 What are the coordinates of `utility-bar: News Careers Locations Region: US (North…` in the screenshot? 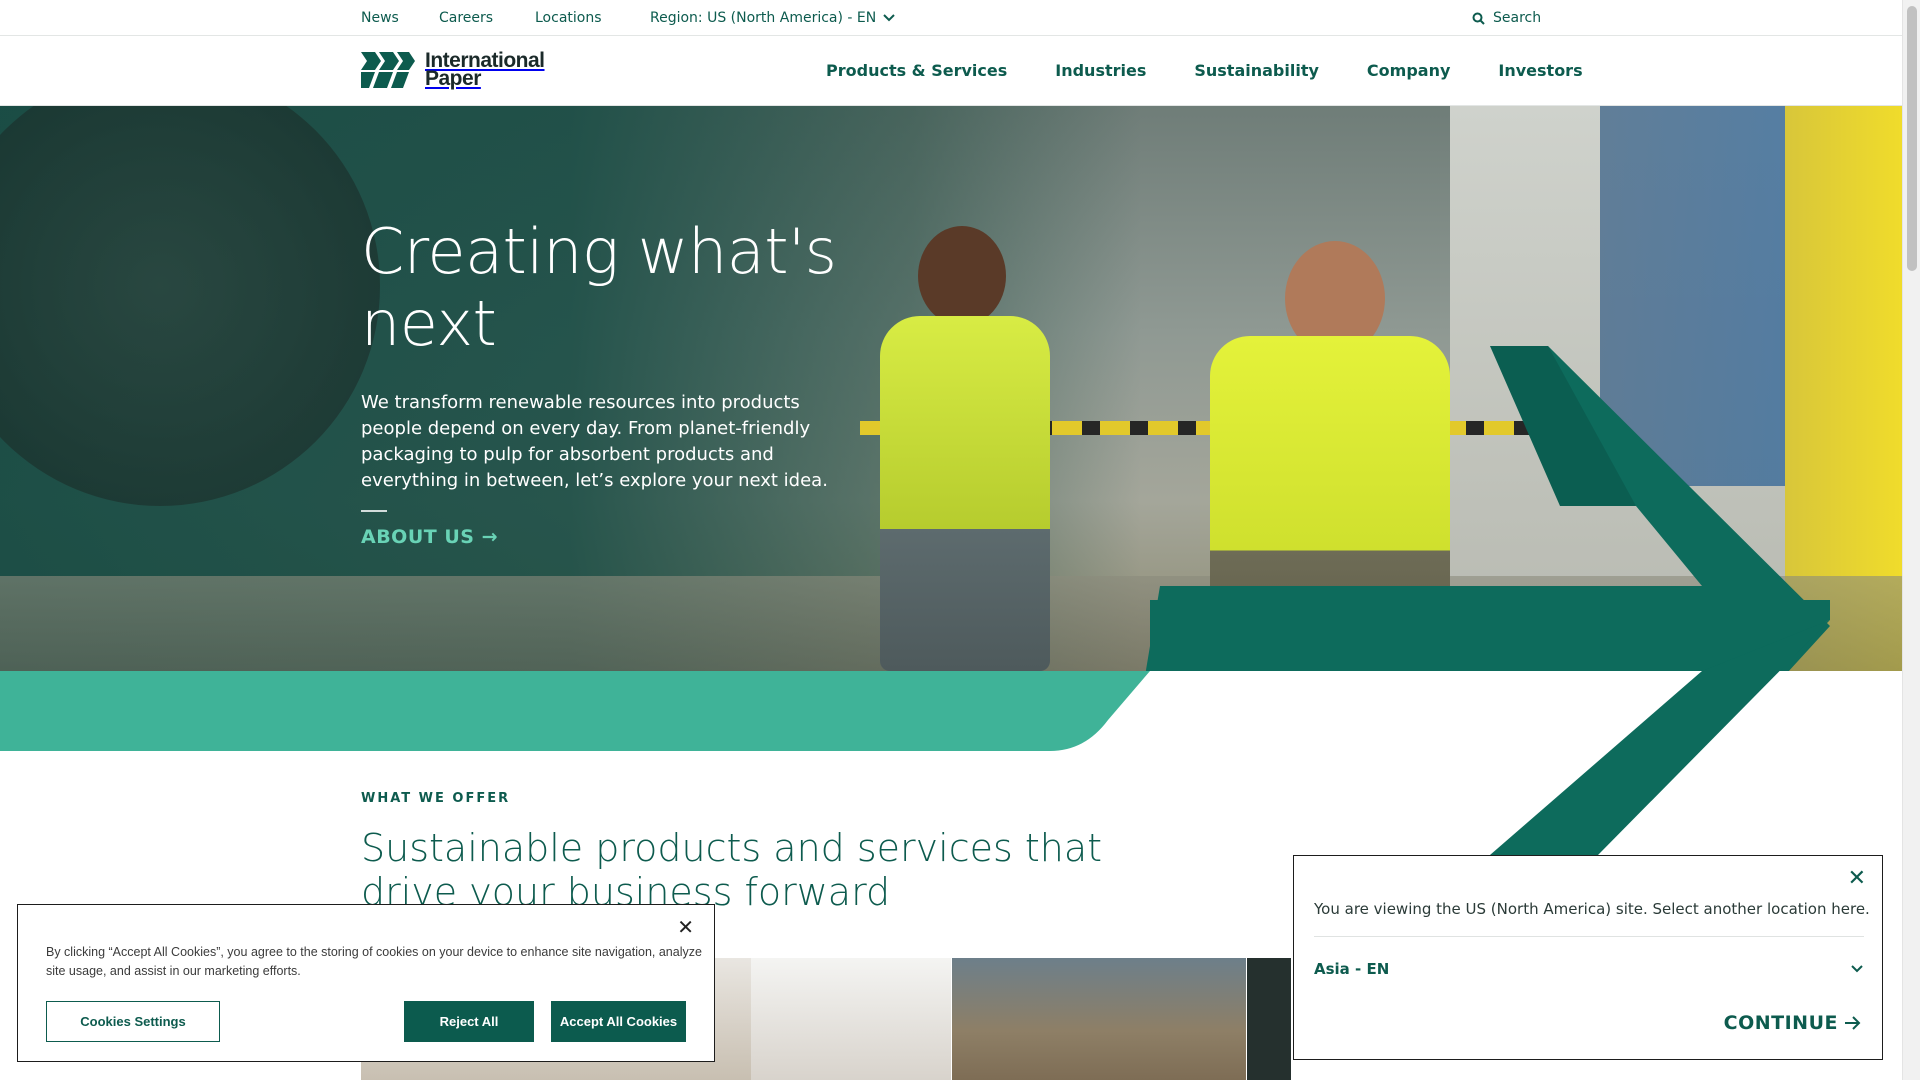 It's located at (951, 18).